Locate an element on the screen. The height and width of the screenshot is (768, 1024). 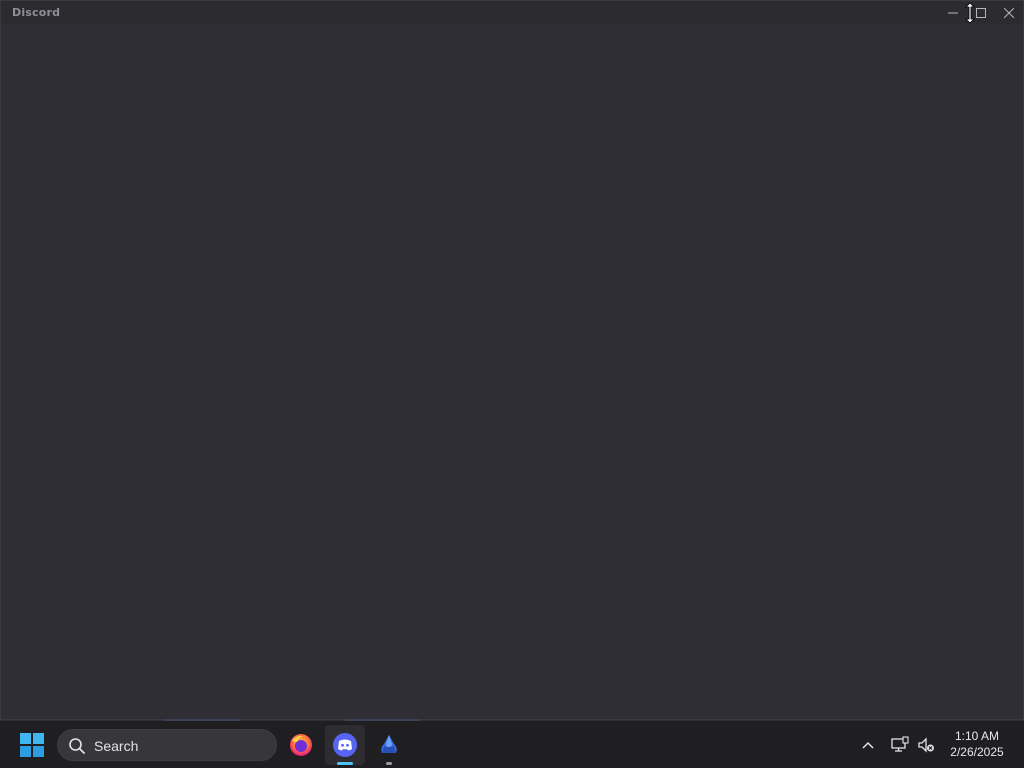
taskbar-app-discord is located at coordinates (345, 745).